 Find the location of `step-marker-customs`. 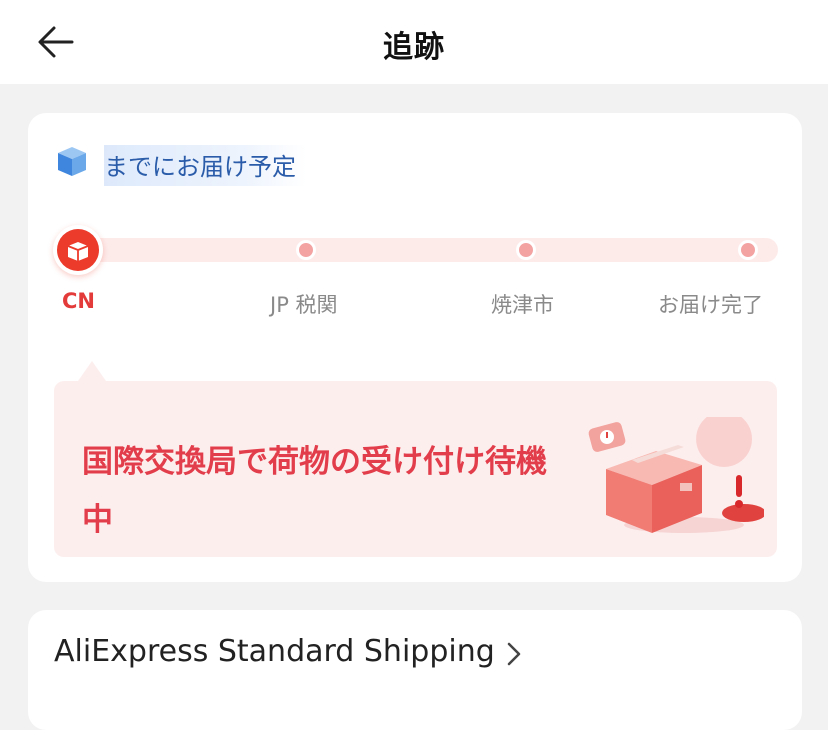

step-marker-customs is located at coordinates (306, 250).